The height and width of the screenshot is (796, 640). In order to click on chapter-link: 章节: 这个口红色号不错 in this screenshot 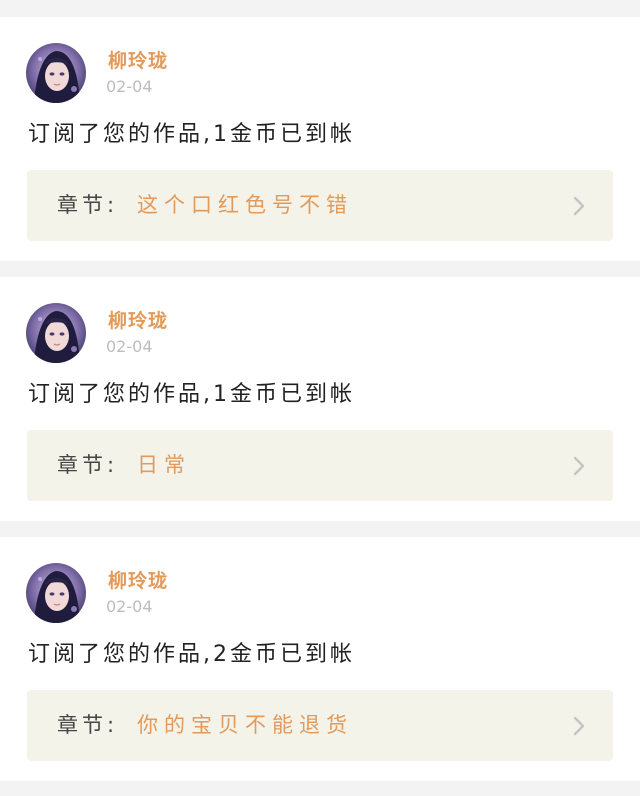, I will do `click(320, 205)`.